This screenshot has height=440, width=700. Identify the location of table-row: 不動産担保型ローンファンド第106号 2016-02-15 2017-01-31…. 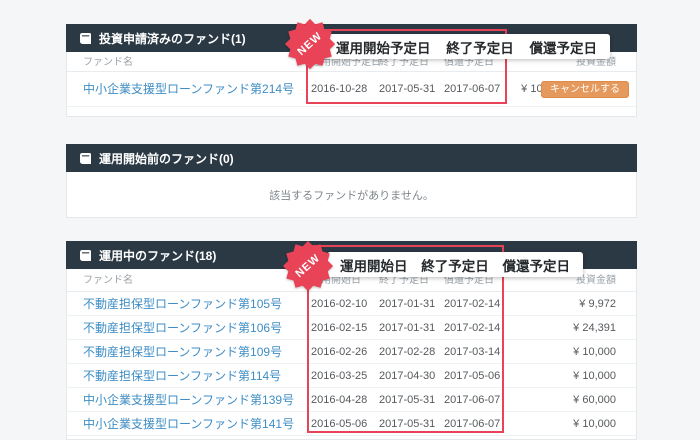
(351, 328).